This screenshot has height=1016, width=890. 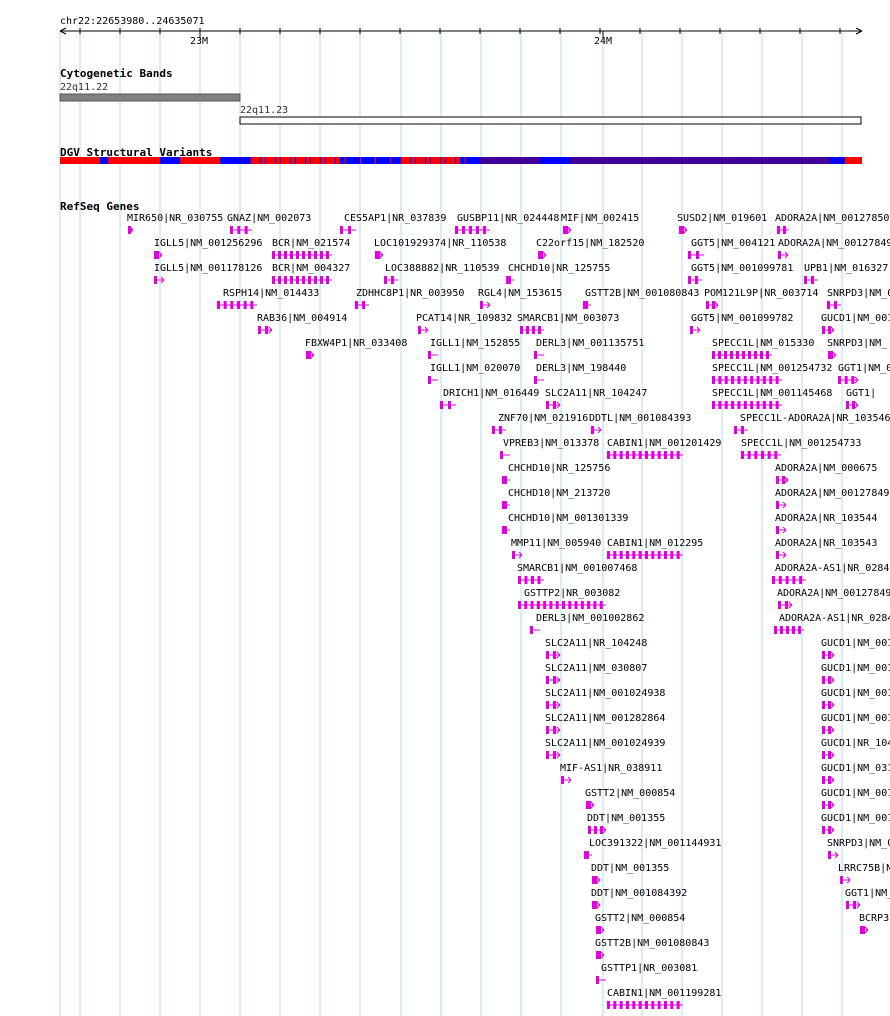 I want to click on gene-label: MIR650|NR_030755, so click(x=175, y=218).